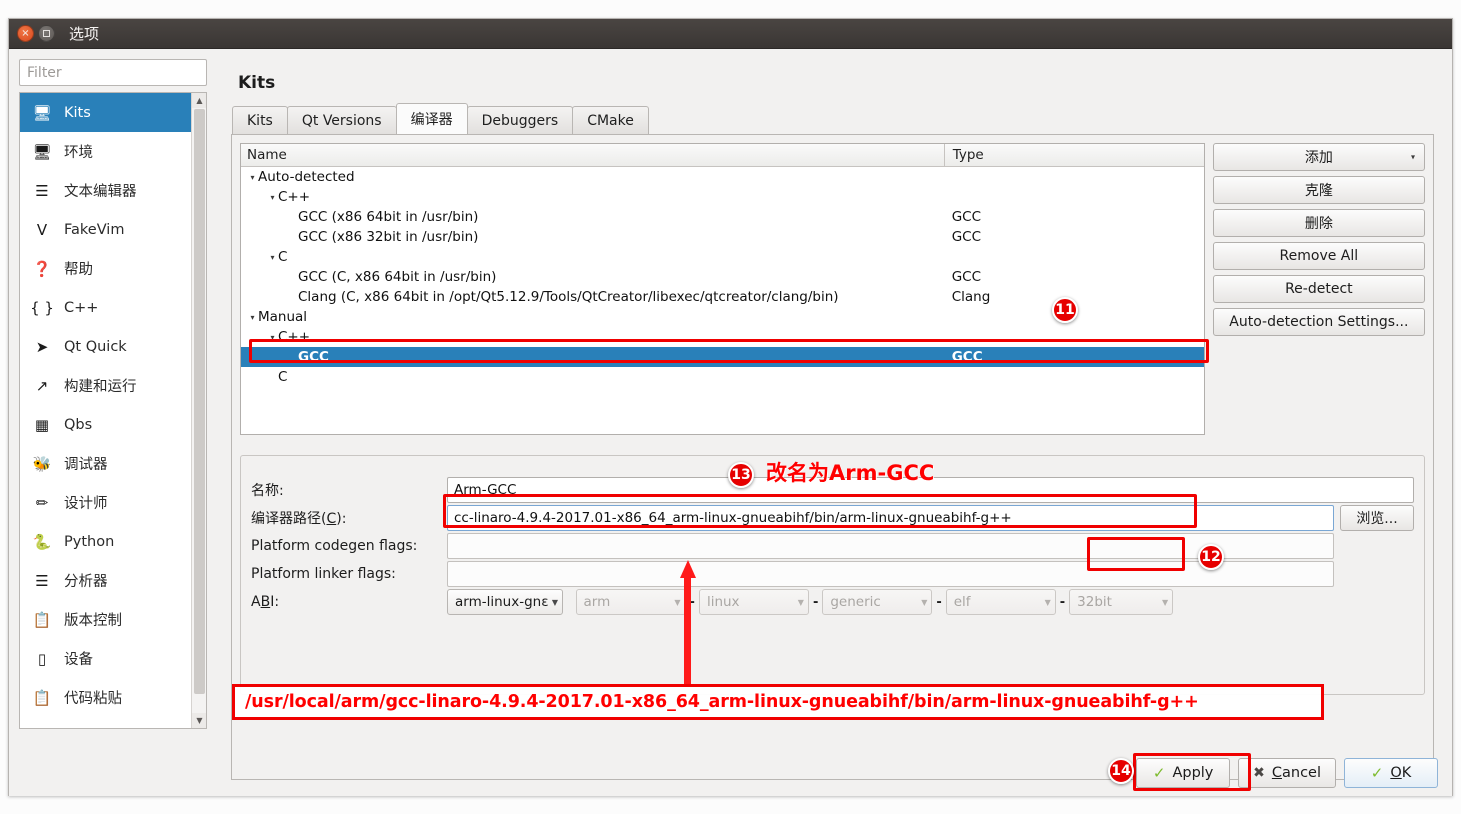 Image resolution: width=1461 pixels, height=814 pixels. Describe the element at coordinates (294, 337) in the screenshot. I see `tree-row-label: C++` at that location.